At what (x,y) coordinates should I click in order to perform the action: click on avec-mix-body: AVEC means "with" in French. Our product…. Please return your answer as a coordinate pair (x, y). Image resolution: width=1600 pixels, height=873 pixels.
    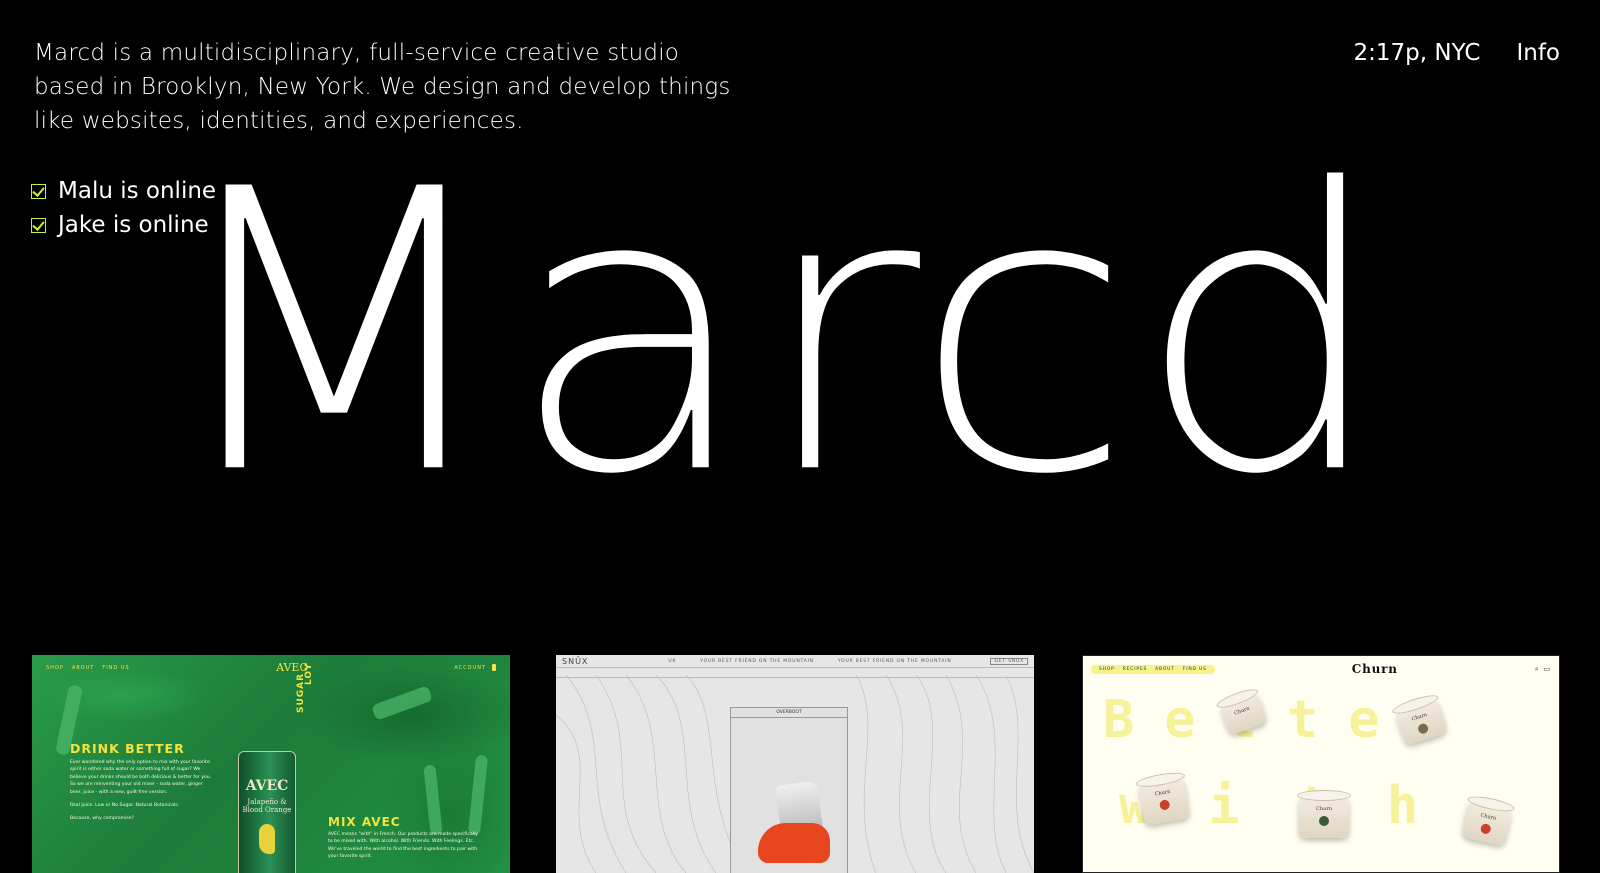
    Looking at the image, I should click on (403, 846).